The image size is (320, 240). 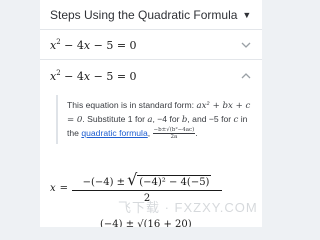 I want to click on explanation-text: ., so click(x=196, y=133).